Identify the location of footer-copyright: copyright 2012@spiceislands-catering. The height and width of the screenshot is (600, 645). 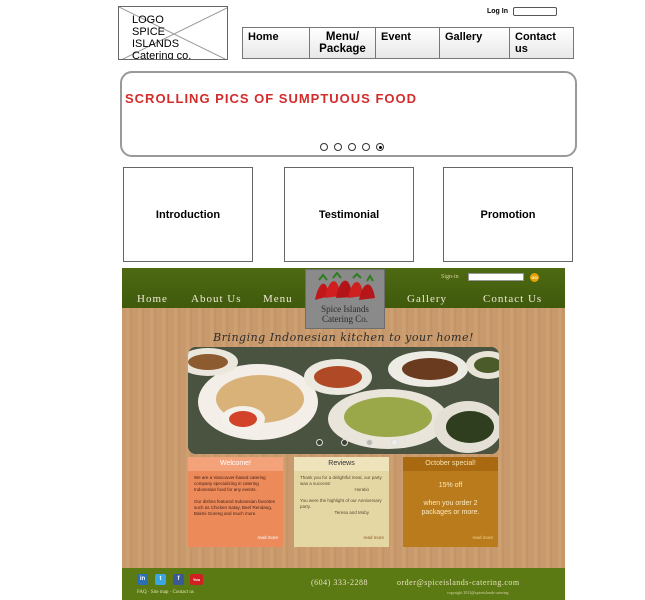
(478, 592).